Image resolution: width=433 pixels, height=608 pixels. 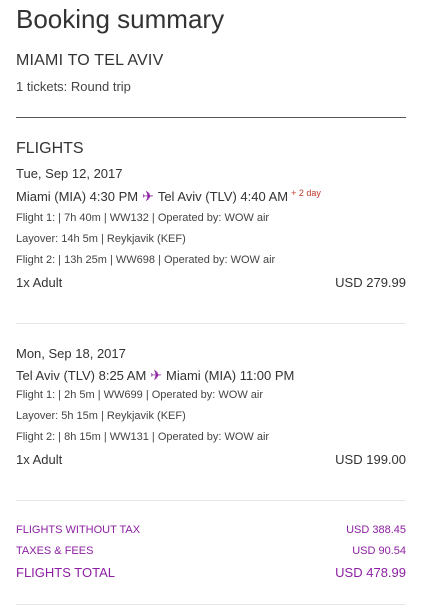 I want to click on leg-destination: Tel Aviv (TLV) 4:40 AM, so click(x=223, y=196).